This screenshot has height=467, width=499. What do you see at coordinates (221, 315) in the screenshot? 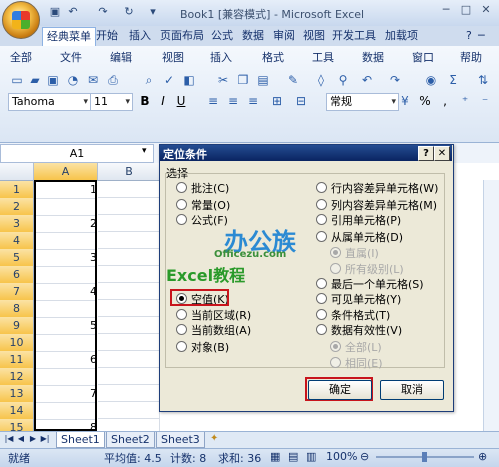
I see `option-label: 当前区域(R)` at bounding box center [221, 315].